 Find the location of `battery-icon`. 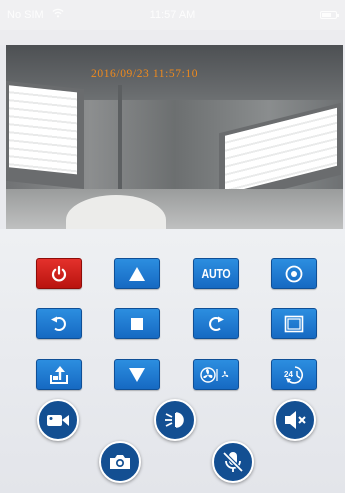

battery-icon is located at coordinates (329, 15).